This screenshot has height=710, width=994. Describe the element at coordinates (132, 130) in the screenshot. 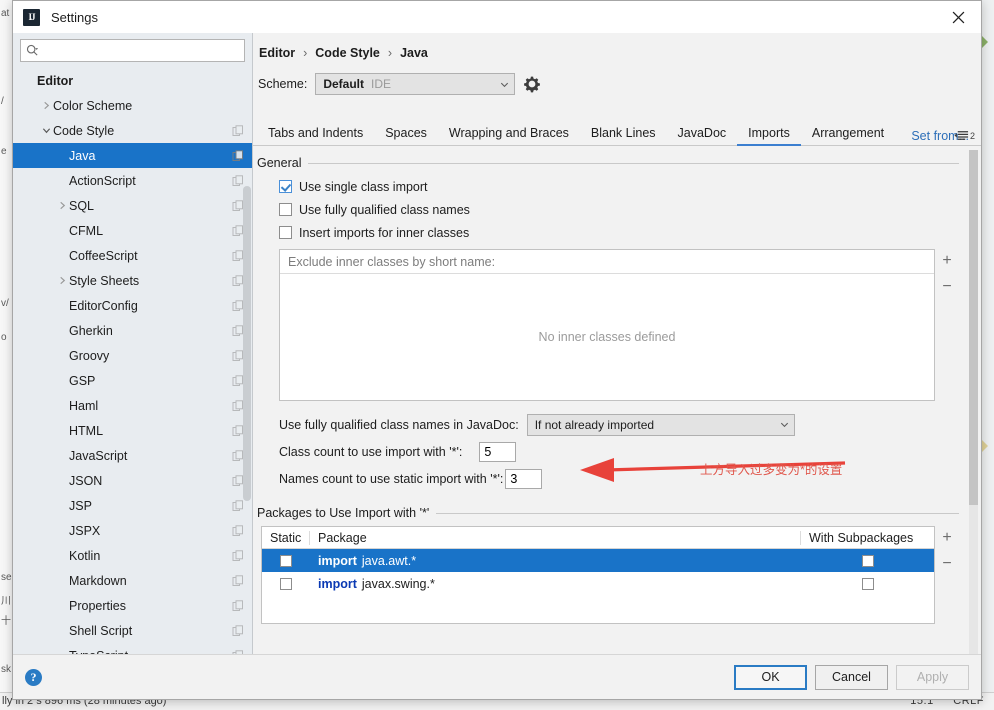

I see `sidebar-item-code-style: Code Style` at that location.